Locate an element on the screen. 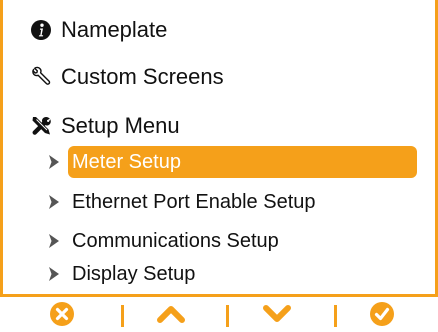 This screenshot has width=438, height=332. submenu-item-label: Display Setup is located at coordinates (134, 273).